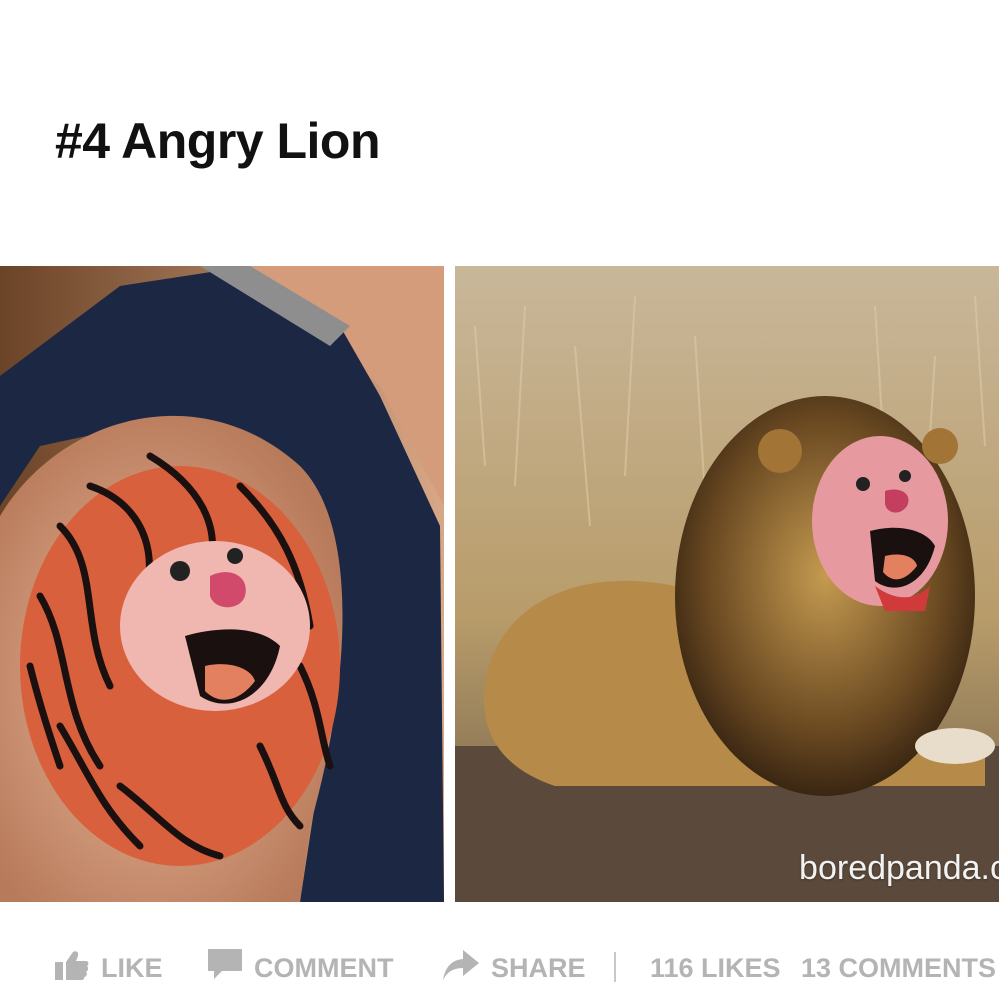 This screenshot has height=999, width=999. Describe the element at coordinates (324, 967) in the screenshot. I see `comment-label: COMMENT` at that location.